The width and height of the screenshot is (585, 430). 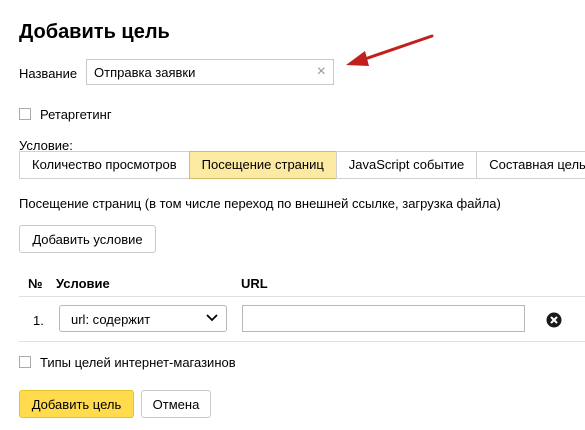 I want to click on remove-row-icon, so click(x=554, y=320).